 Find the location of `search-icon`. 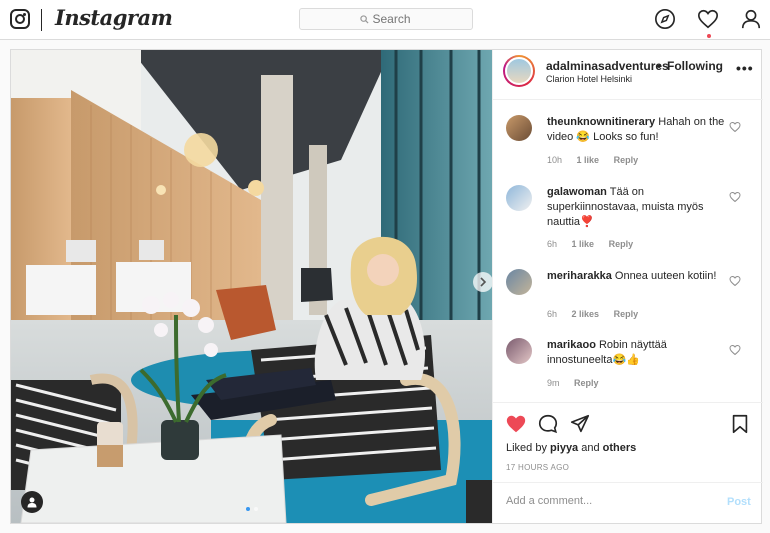

search-icon is located at coordinates (364, 19).